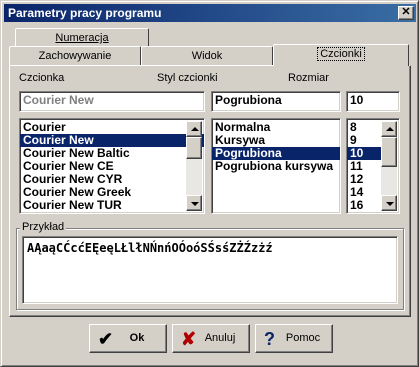 The height and width of the screenshot is (367, 419). What do you see at coordinates (187, 78) in the screenshot?
I see `style-label: Styl czcionki` at bounding box center [187, 78].